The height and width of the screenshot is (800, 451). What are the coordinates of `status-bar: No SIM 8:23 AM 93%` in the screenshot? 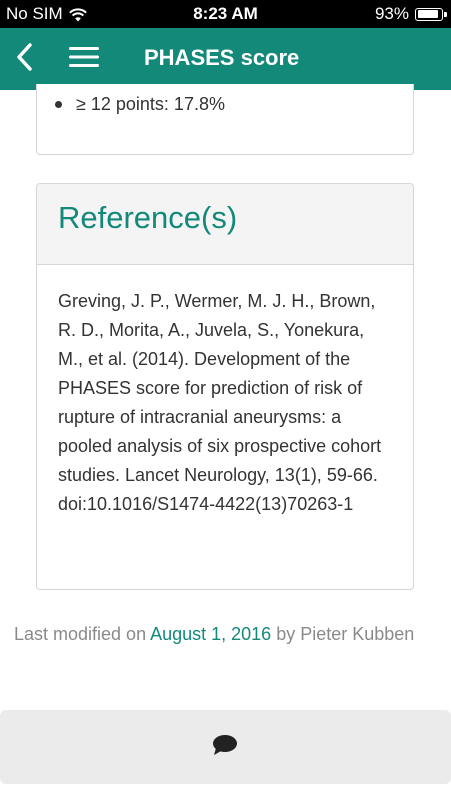 It's located at (225, 14).